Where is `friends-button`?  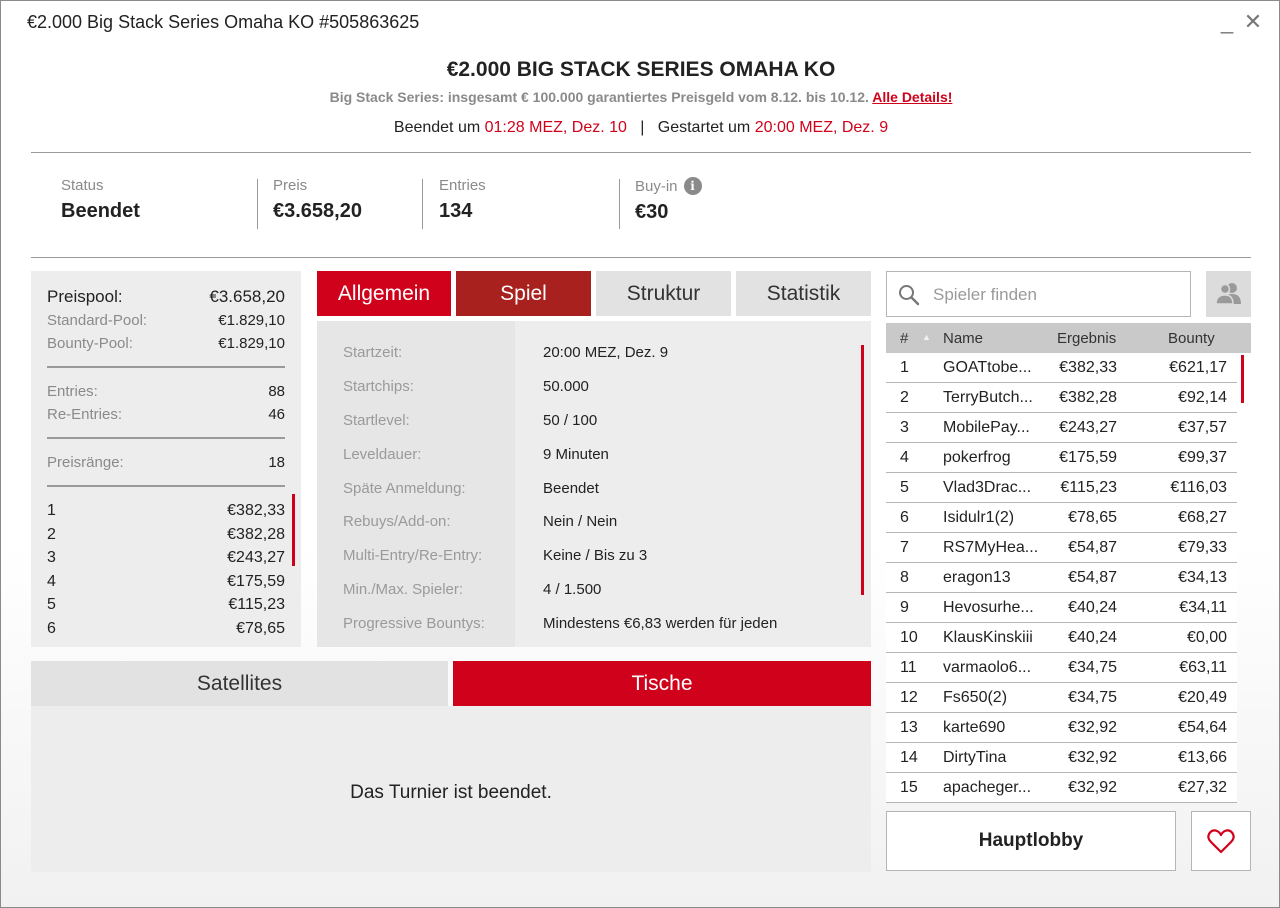 friends-button is located at coordinates (1228, 294).